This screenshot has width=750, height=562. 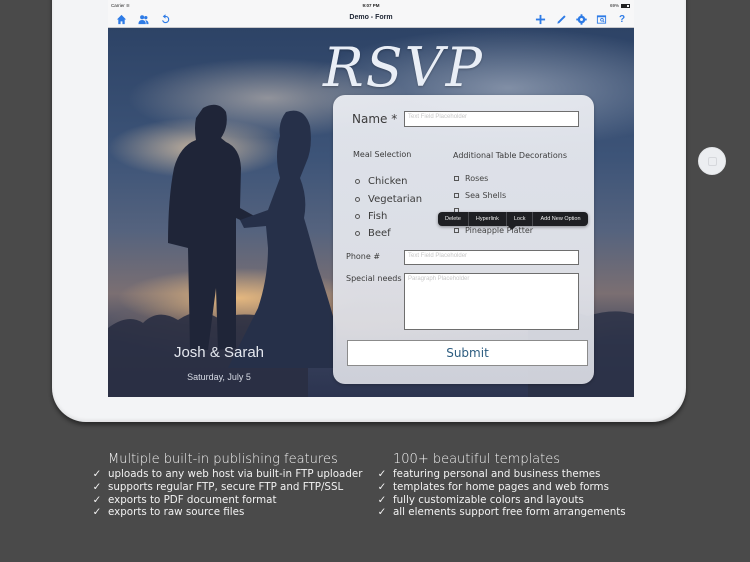 What do you see at coordinates (184, 499) in the screenshot?
I see `feature-item: ✓ exports to PDF document format` at bounding box center [184, 499].